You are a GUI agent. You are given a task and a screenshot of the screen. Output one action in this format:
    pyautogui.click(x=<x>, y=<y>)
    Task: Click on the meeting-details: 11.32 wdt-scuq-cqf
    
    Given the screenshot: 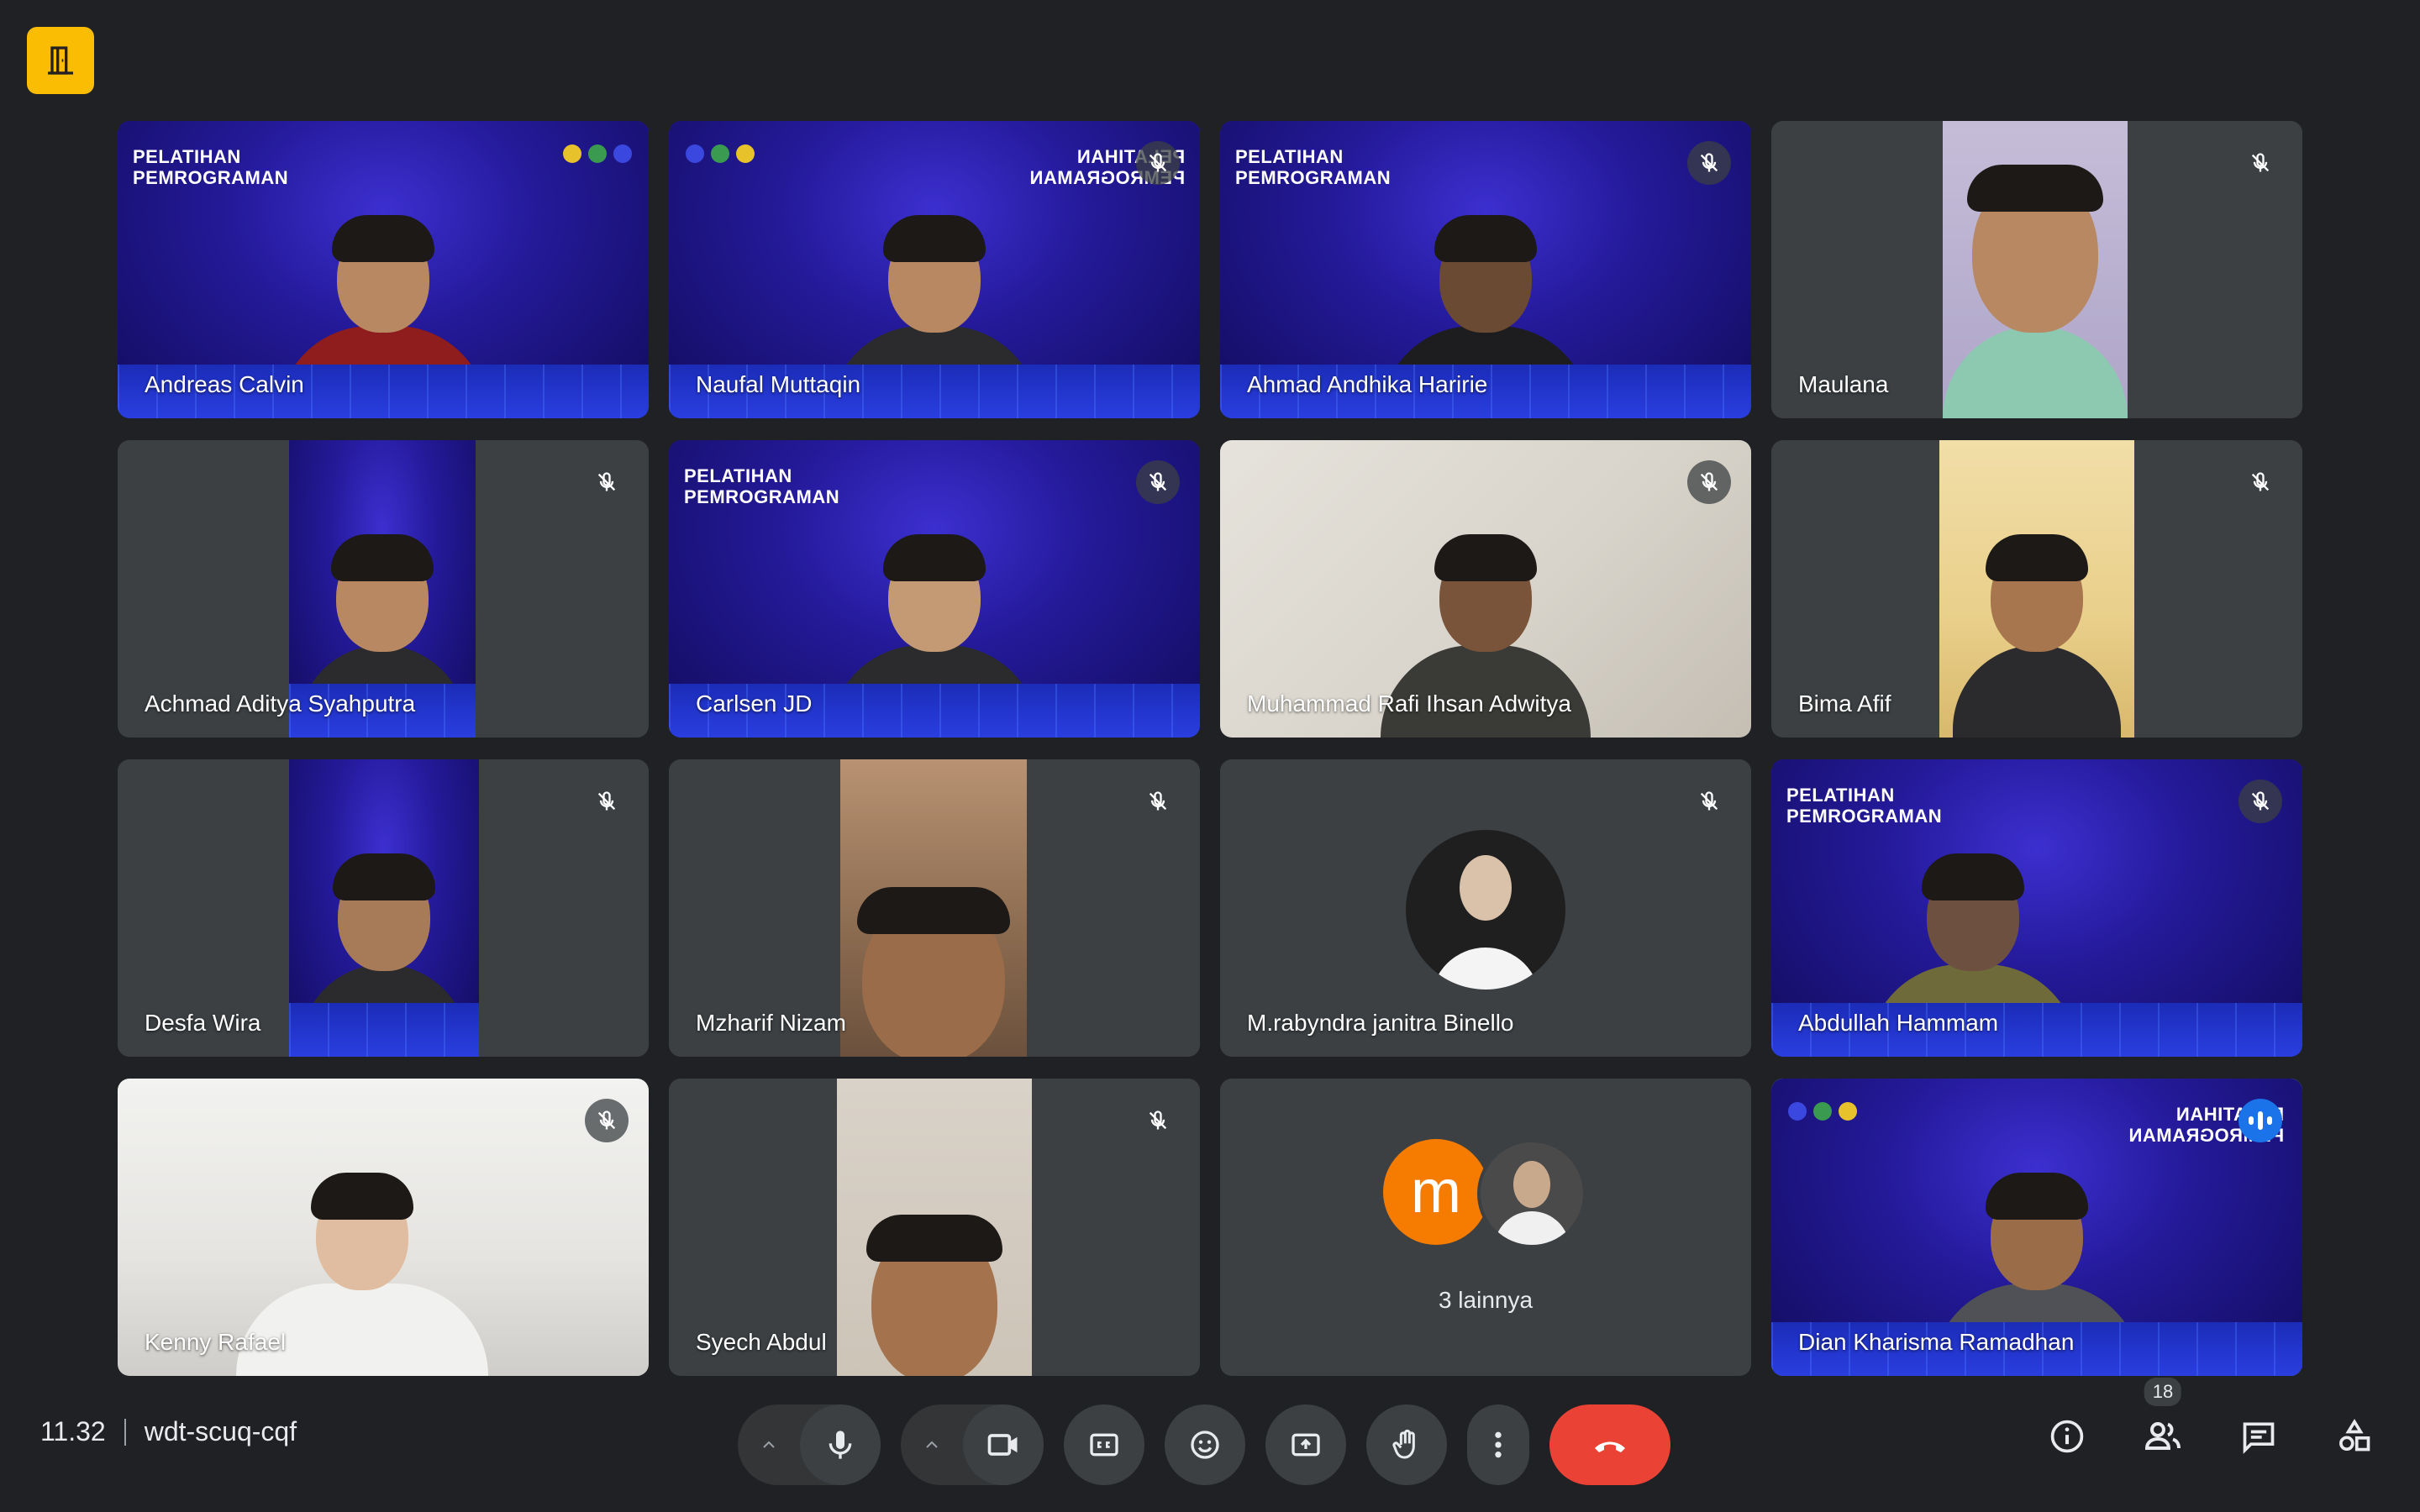 What is the action you would take?
    pyautogui.click(x=168, y=1431)
    